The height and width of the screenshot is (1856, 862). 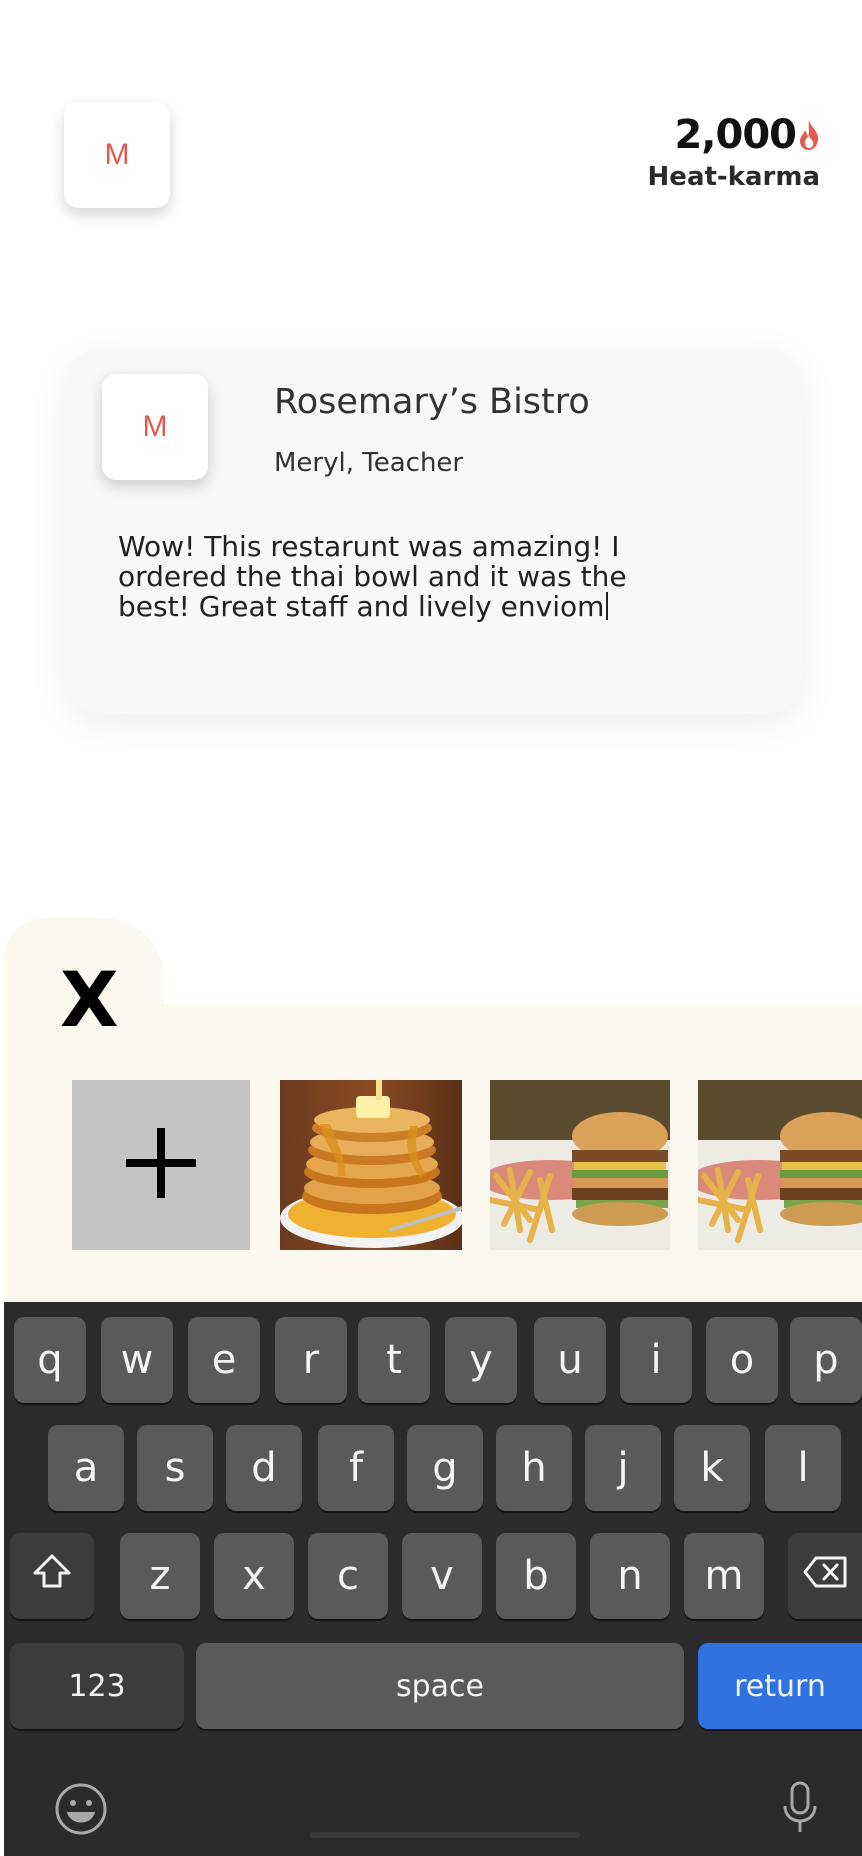 What do you see at coordinates (160, 1576) in the screenshot?
I see `key-z: z` at bounding box center [160, 1576].